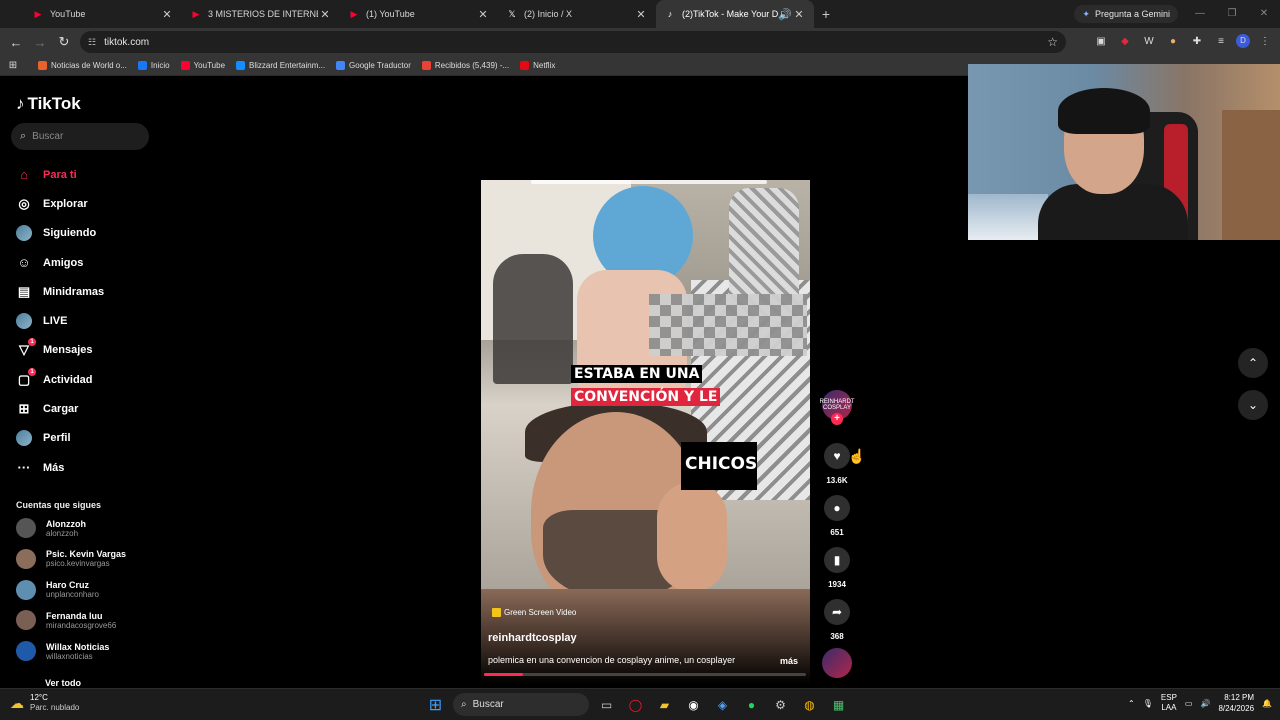  I want to click on weather-widget: ☁ 12°C Parc. nublado, so click(44, 703).